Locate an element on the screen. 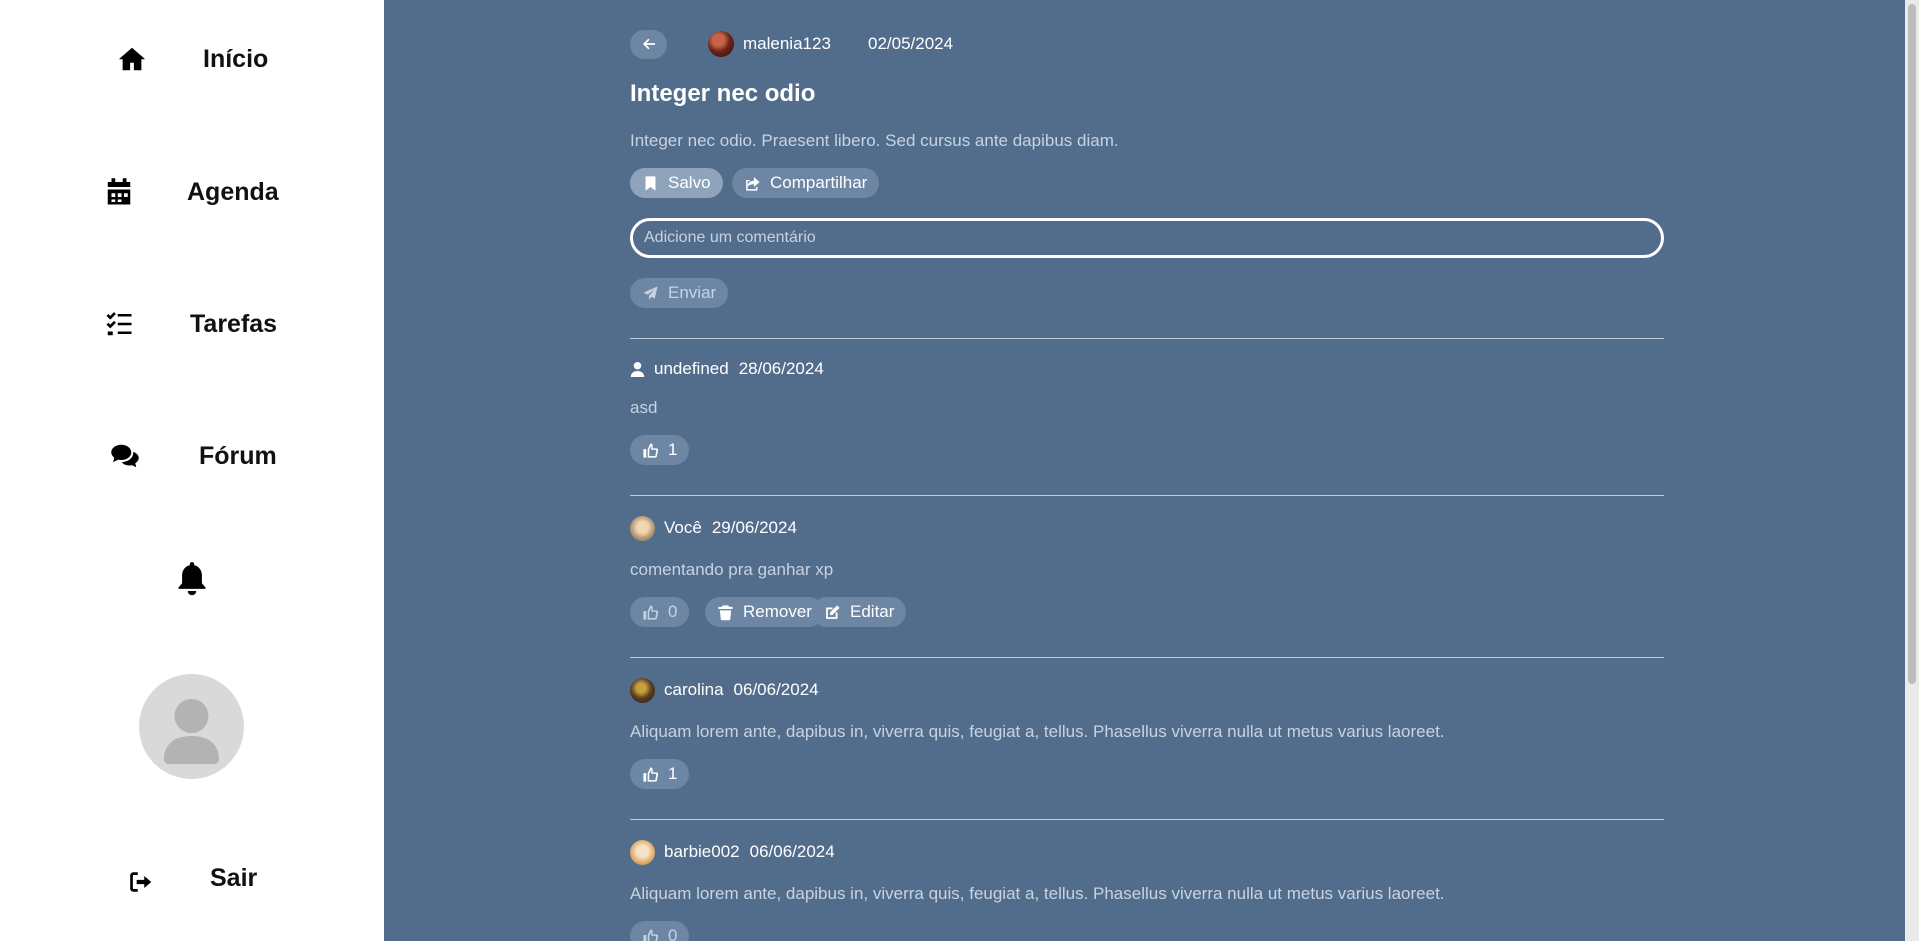 The height and width of the screenshot is (941, 1919). edit-button: Editar is located at coordinates (859, 612).